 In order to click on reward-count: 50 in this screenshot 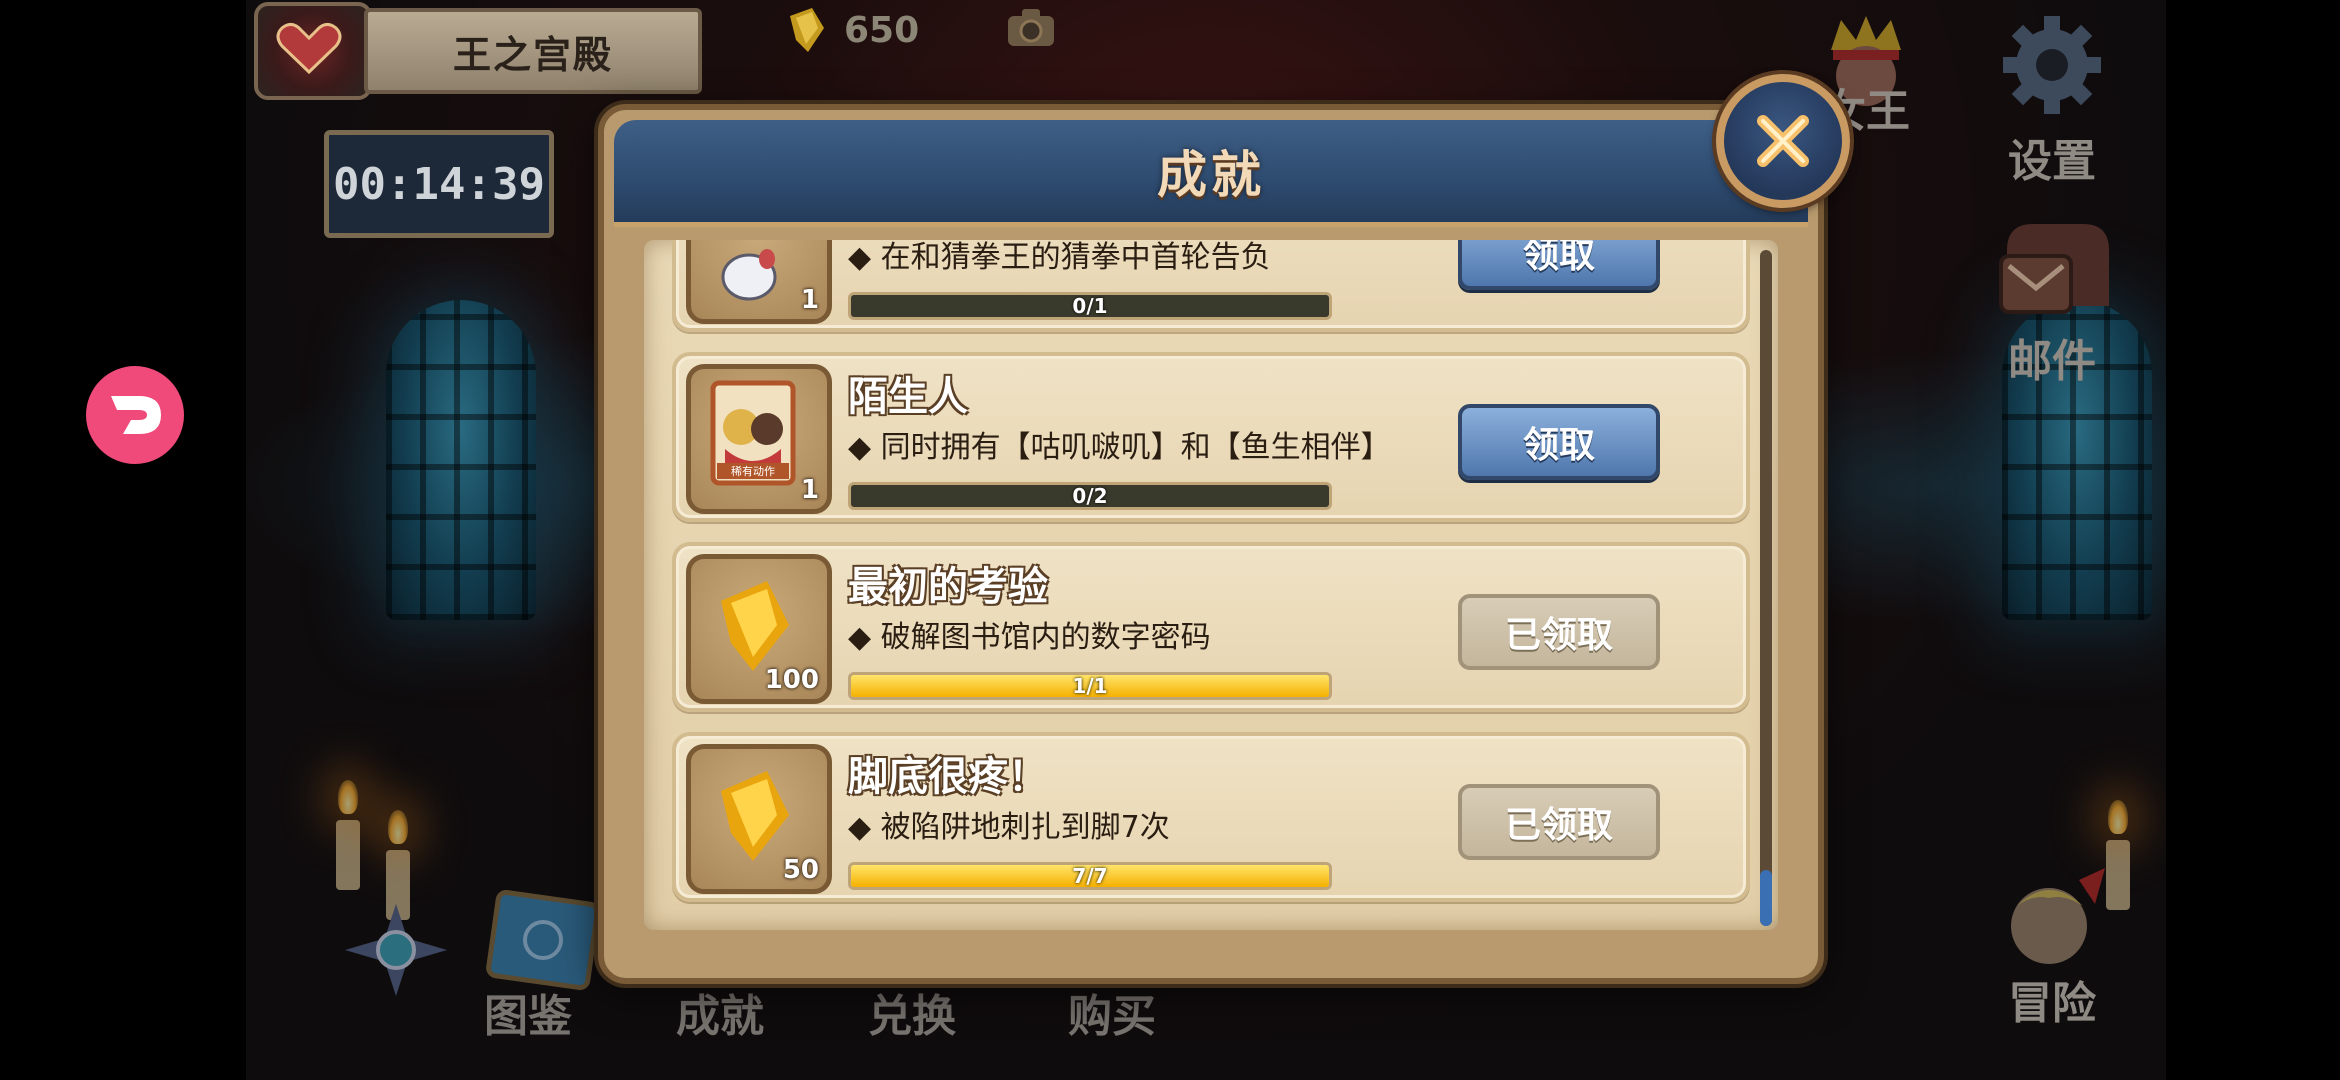, I will do `click(800, 870)`.